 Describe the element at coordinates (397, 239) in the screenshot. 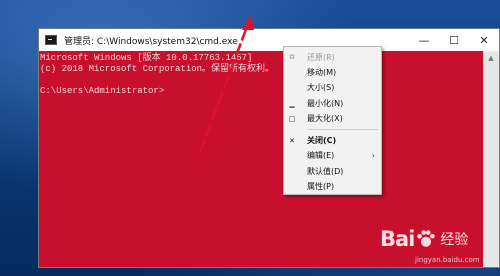

I see `watermark-brand: Bai` at that location.